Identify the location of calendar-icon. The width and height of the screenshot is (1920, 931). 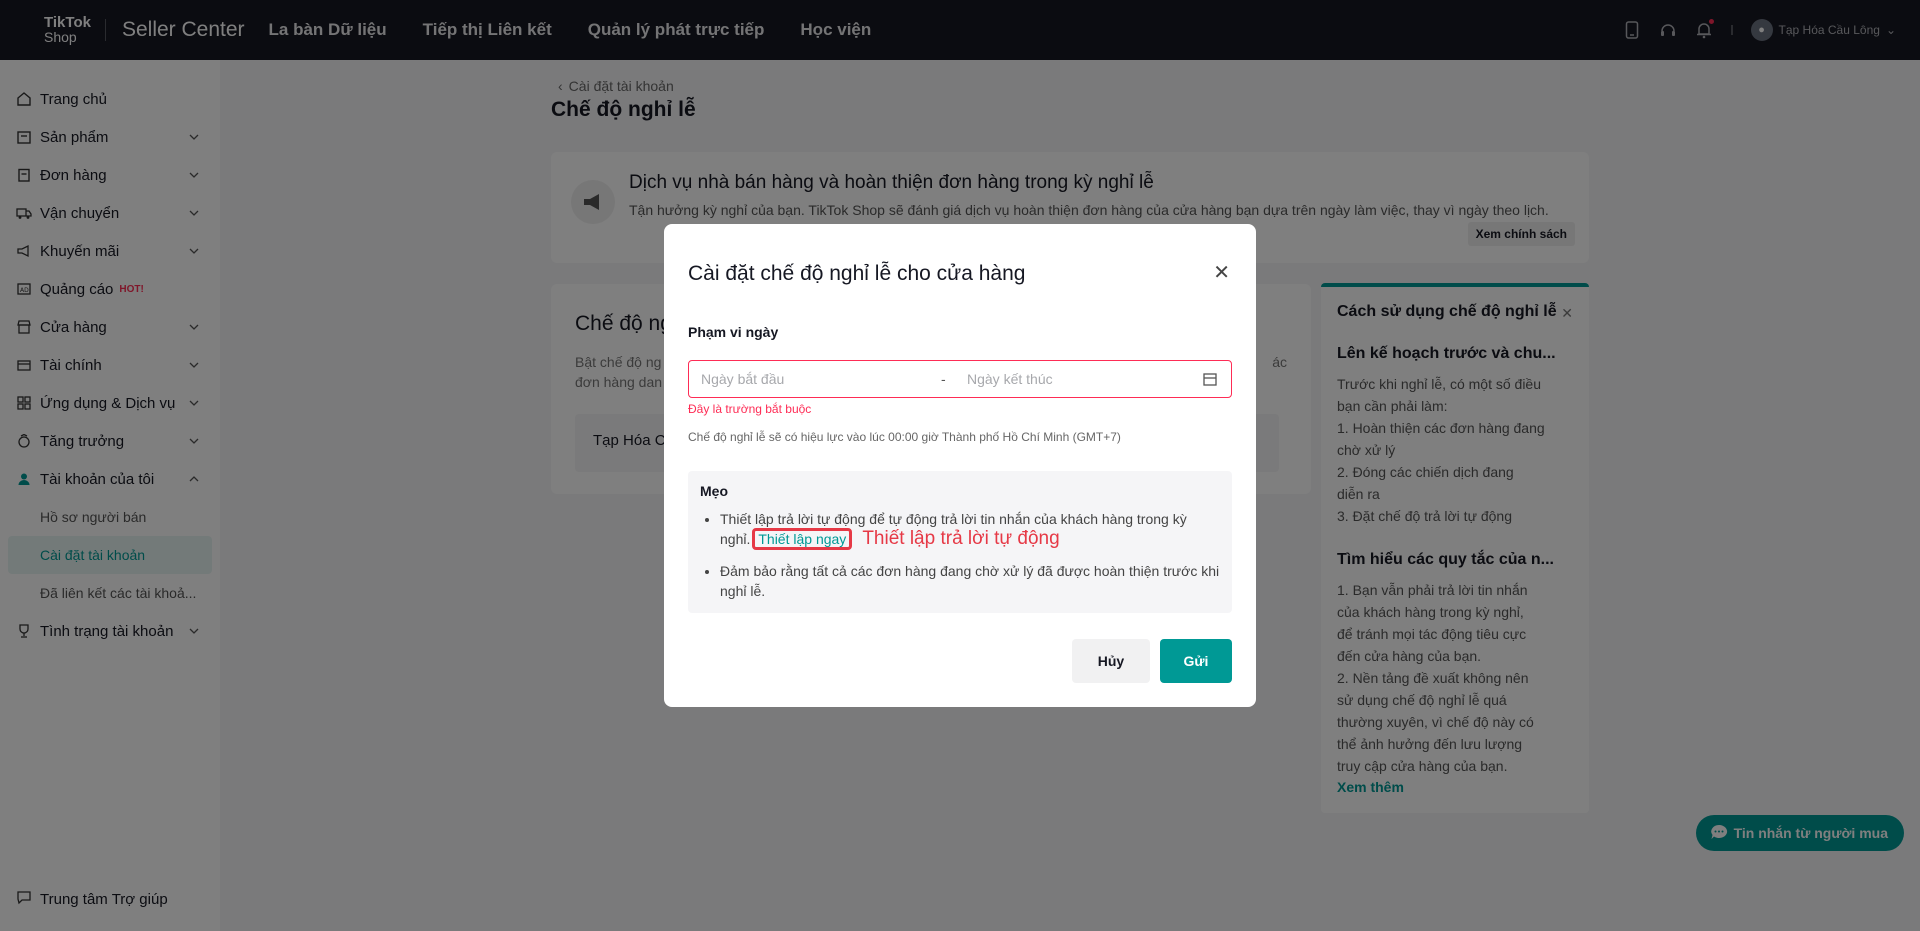
(1210, 379).